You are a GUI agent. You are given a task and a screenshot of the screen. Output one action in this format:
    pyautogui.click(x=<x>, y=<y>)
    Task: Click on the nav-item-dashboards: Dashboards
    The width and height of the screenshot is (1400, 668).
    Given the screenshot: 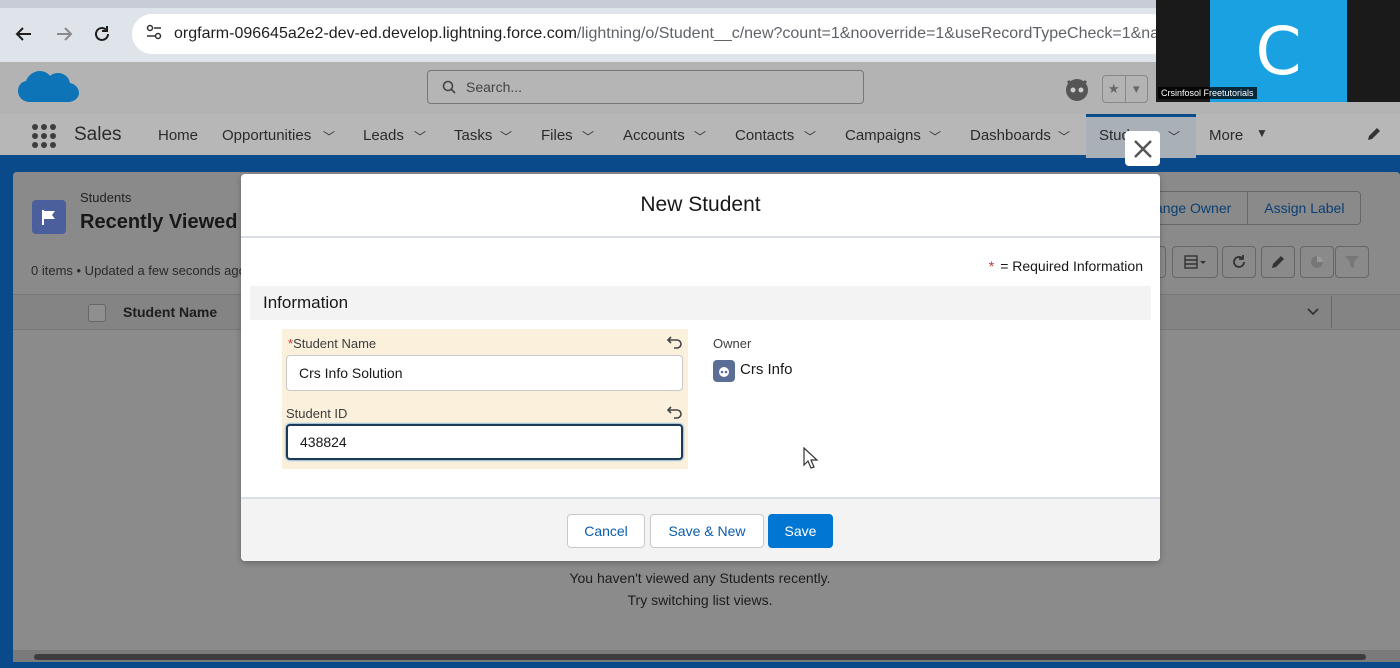 What is the action you would take?
    pyautogui.click(x=1010, y=135)
    